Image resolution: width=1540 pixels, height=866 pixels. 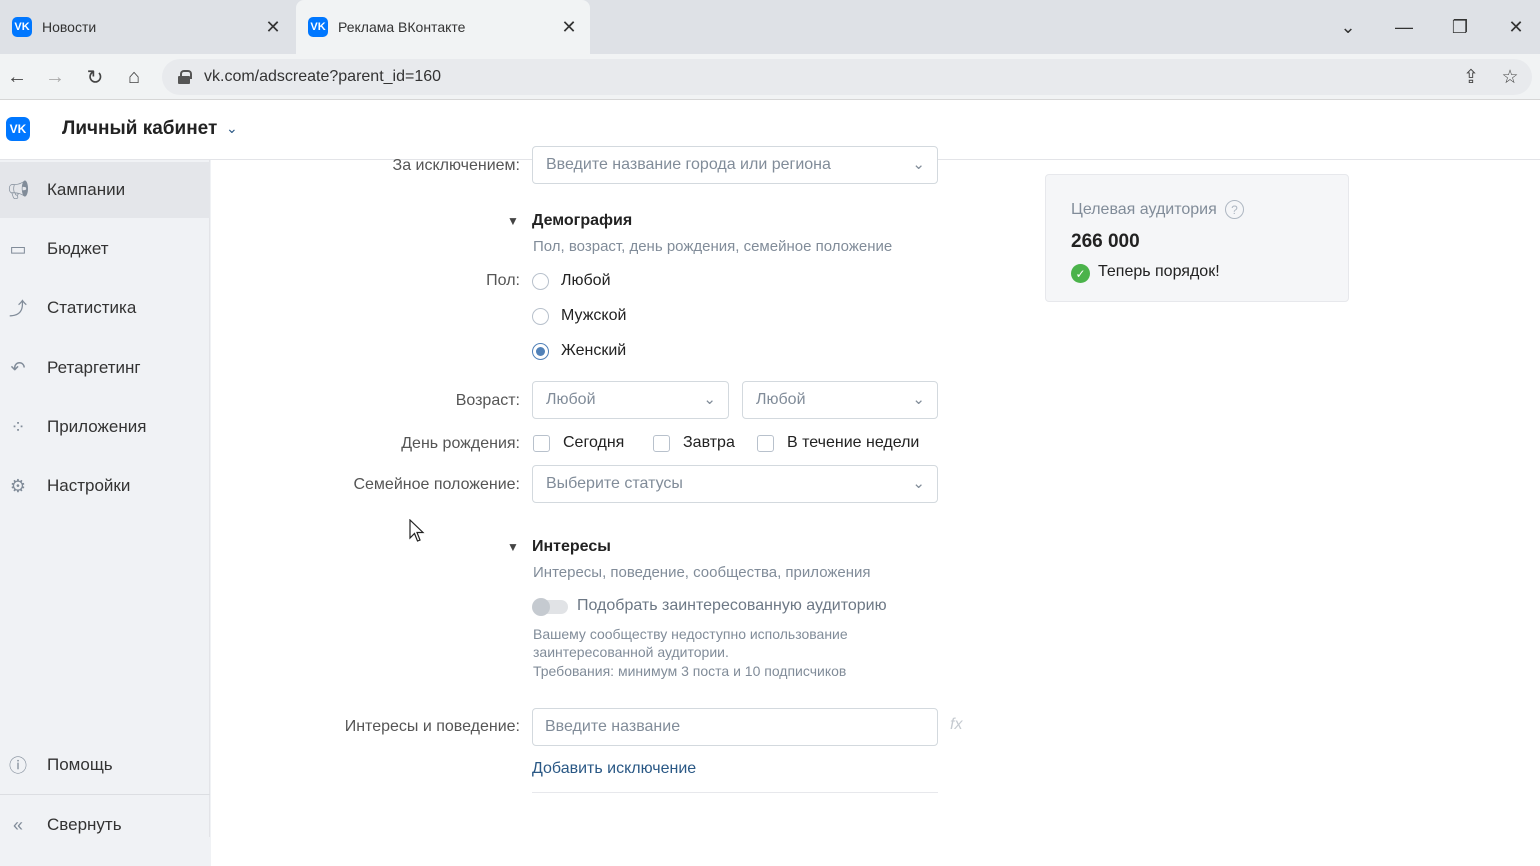 What do you see at coordinates (688, 164) in the screenshot?
I see `except-placeholder: Введите название города или региона` at bounding box center [688, 164].